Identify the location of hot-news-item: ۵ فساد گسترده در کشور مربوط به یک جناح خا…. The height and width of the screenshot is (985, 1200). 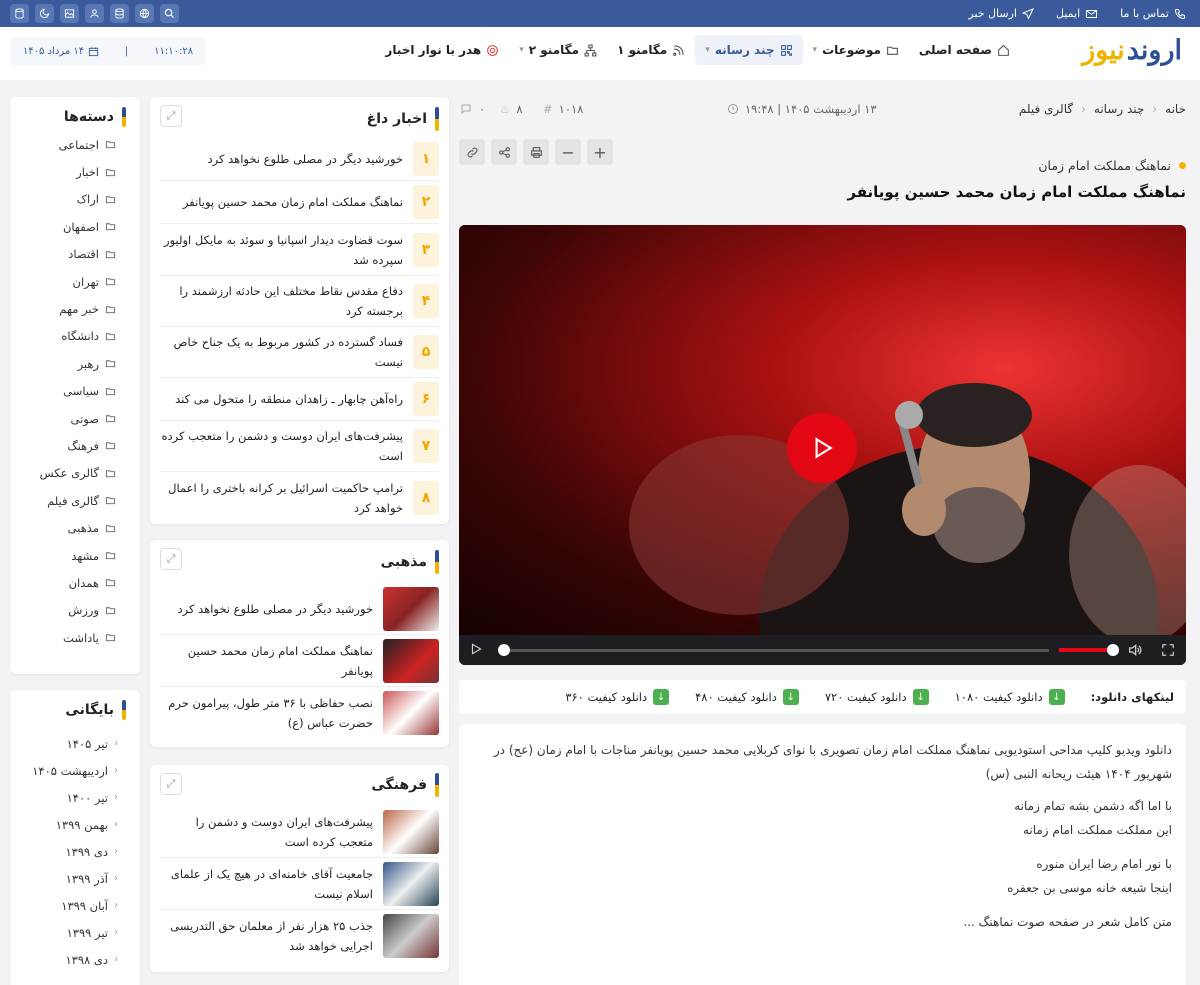
(299, 352).